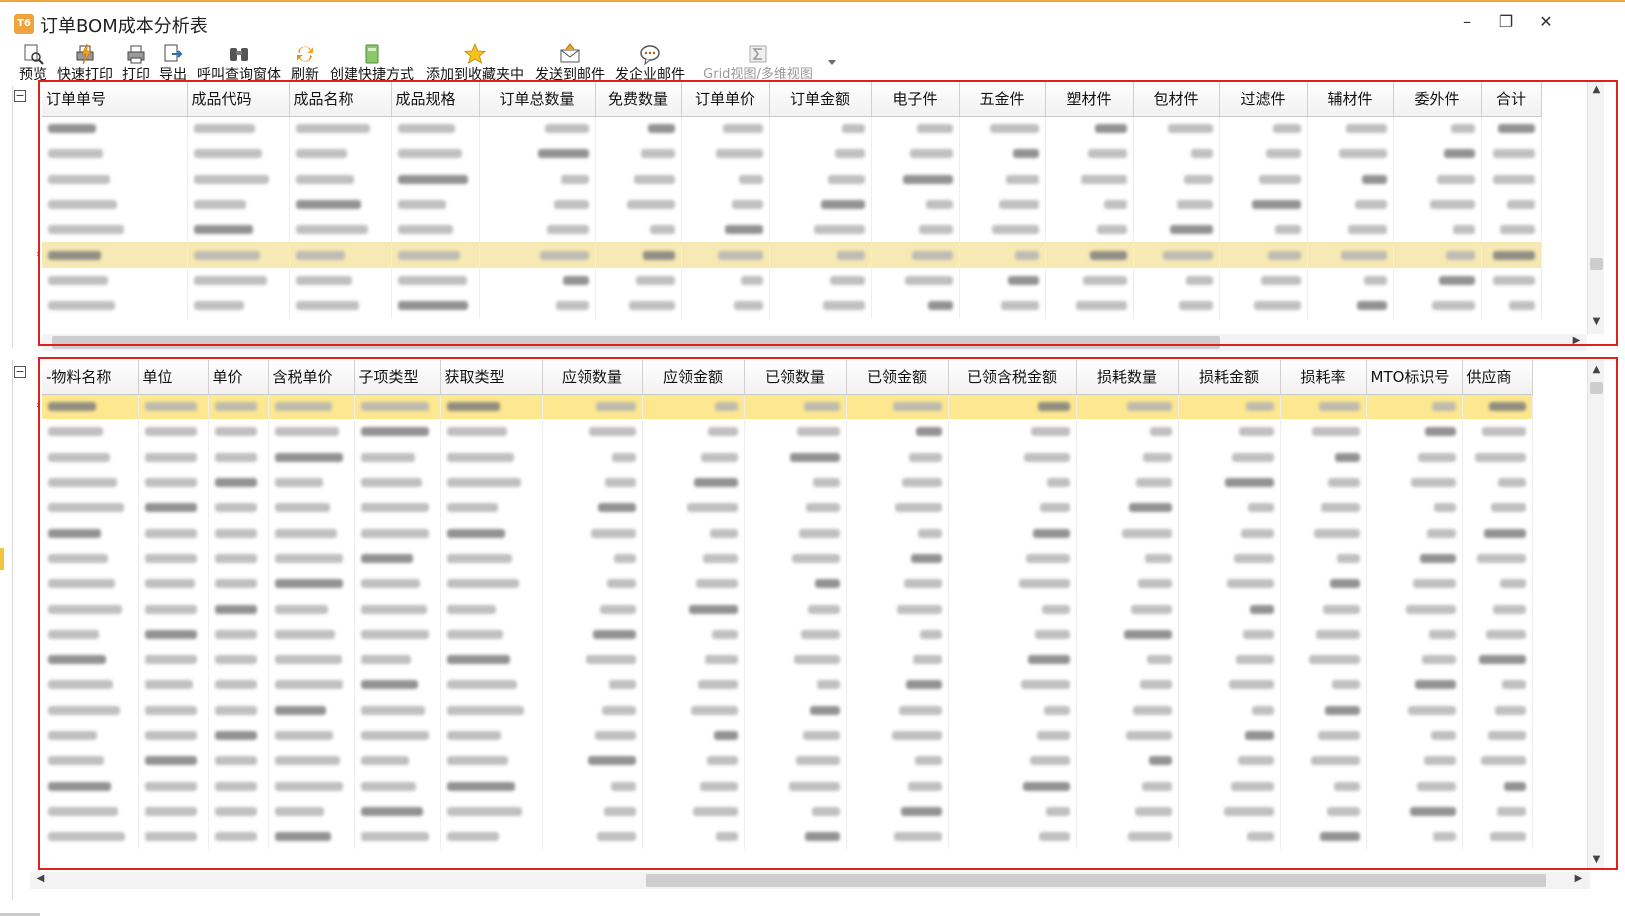 Image resolution: width=1625 pixels, height=916 pixels. Describe the element at coordinates (636, 342) in the screenshot. I see `upper-hscroll-thumb` at that location.